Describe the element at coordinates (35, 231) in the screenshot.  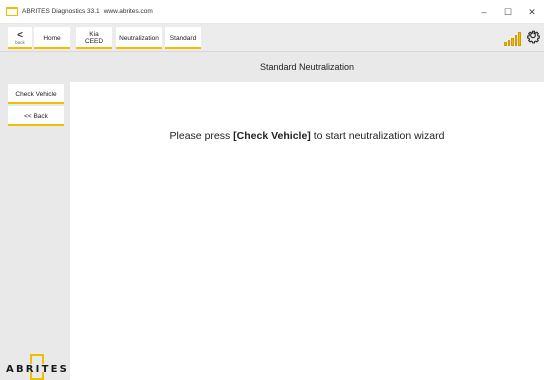
I see `sidebar: Check Vehicle << Back ABRITES` at that location.